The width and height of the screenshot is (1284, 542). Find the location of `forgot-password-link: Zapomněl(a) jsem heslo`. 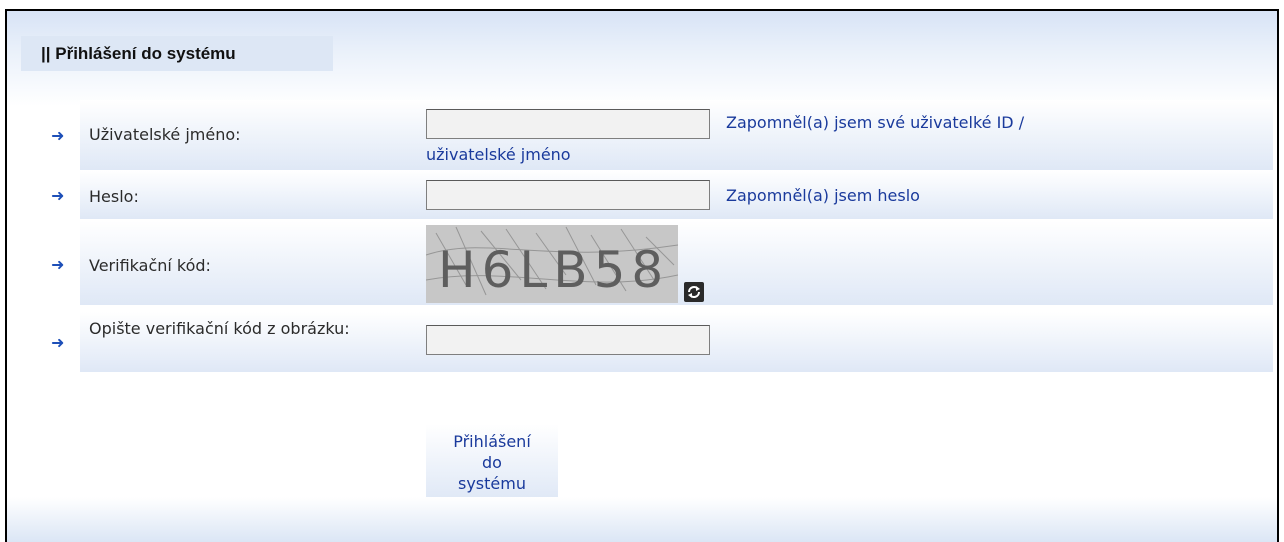

forgot-password-link: Zapomněl(a) jsem heslo is located at coordinates (823, 196).